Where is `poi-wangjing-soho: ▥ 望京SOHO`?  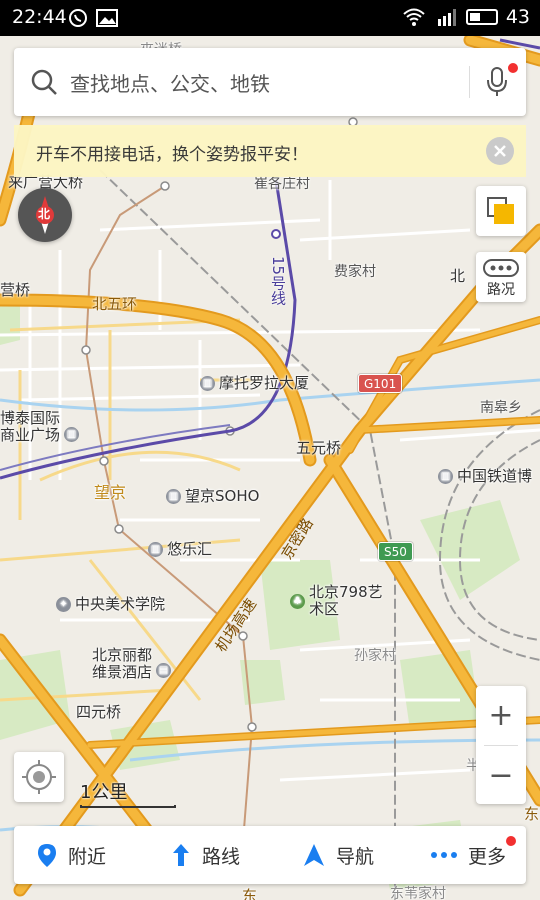 poi-wangjing-soho: ▥ 望京SOHO is located at coordinates (212, 496).